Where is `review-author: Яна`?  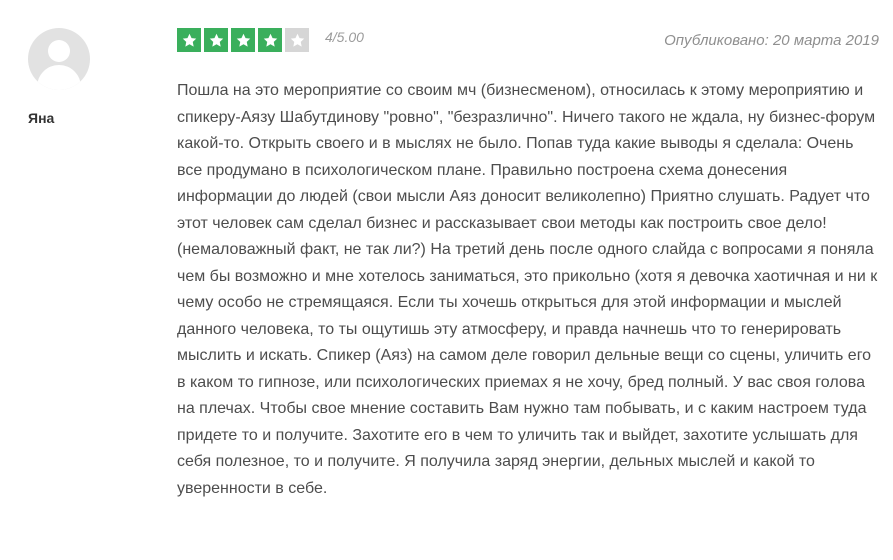 review-author: Яна is located at coordinates (60, 77).